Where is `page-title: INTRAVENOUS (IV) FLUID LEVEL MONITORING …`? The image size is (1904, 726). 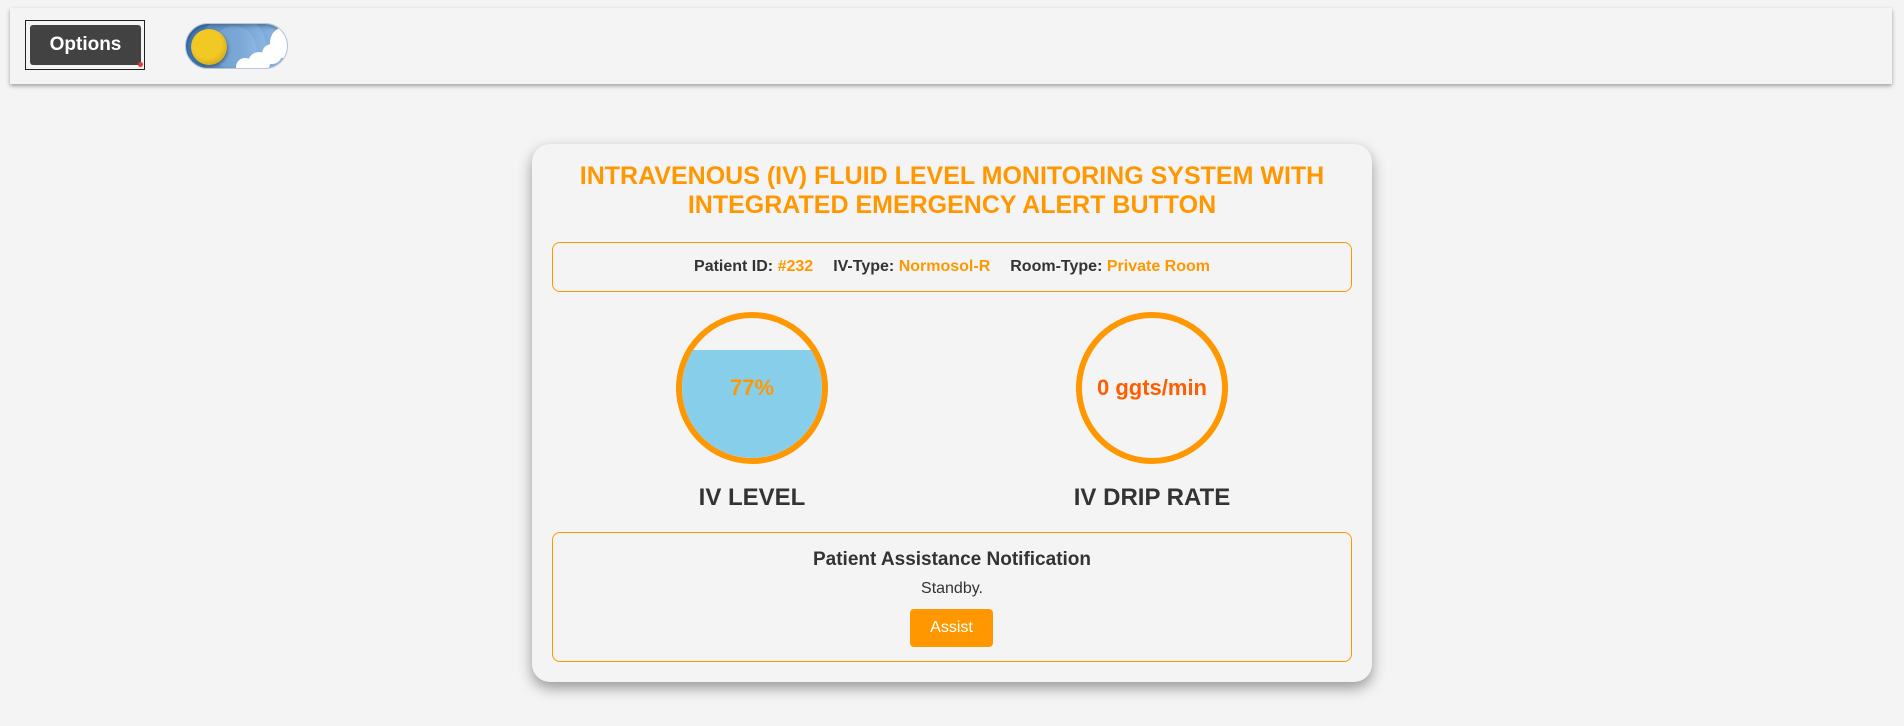
page-title: INTRAVENOUS (IV) FLUID LEVEL MONITORING … is located at coordinates (952, 190).